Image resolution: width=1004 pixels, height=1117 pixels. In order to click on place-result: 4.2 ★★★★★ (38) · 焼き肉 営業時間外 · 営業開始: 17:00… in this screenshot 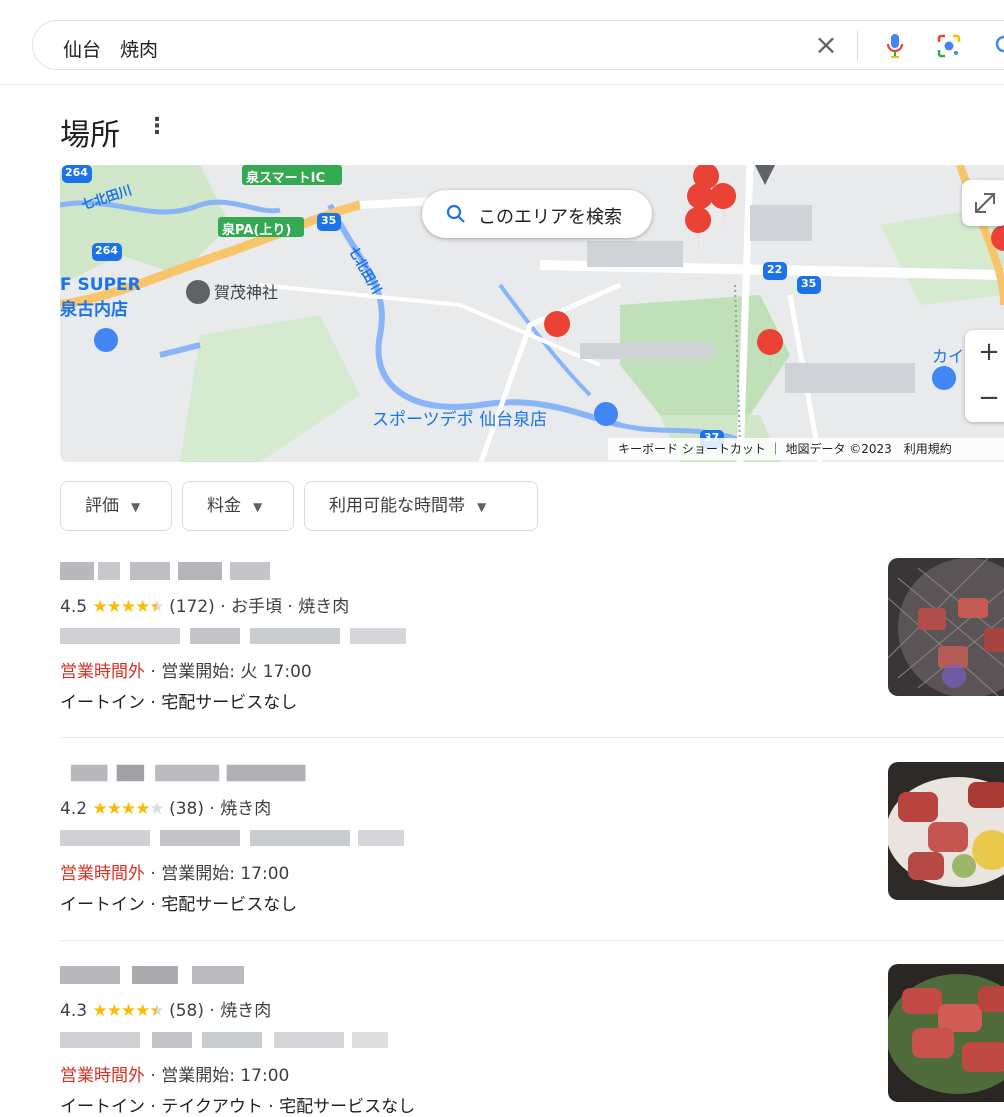, I will do `click(532, 838)`.